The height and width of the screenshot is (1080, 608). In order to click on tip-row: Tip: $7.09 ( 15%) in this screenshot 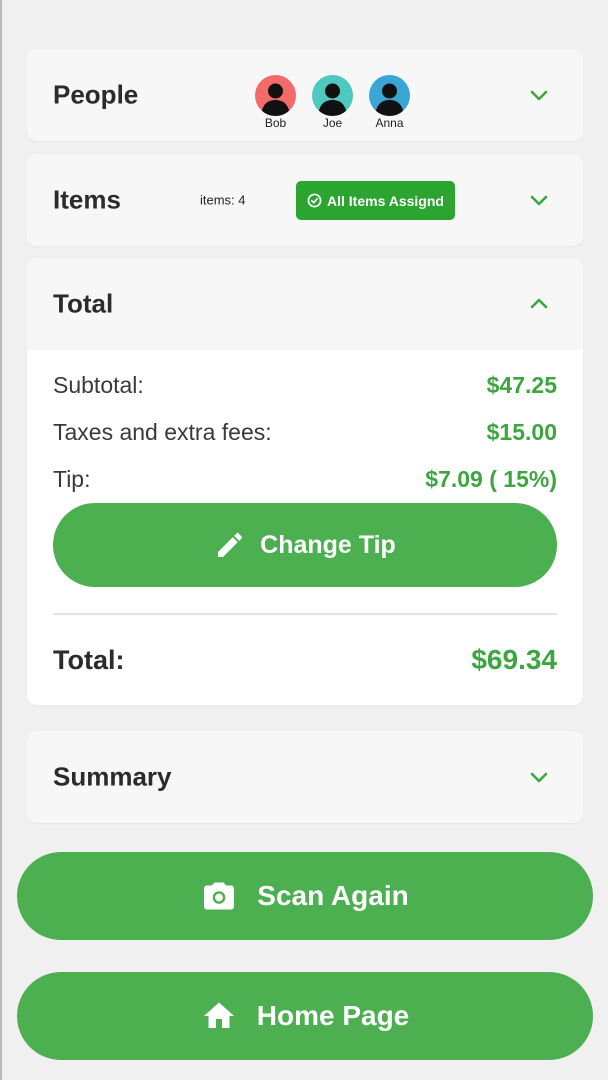, I will do `click(305, 479)`.